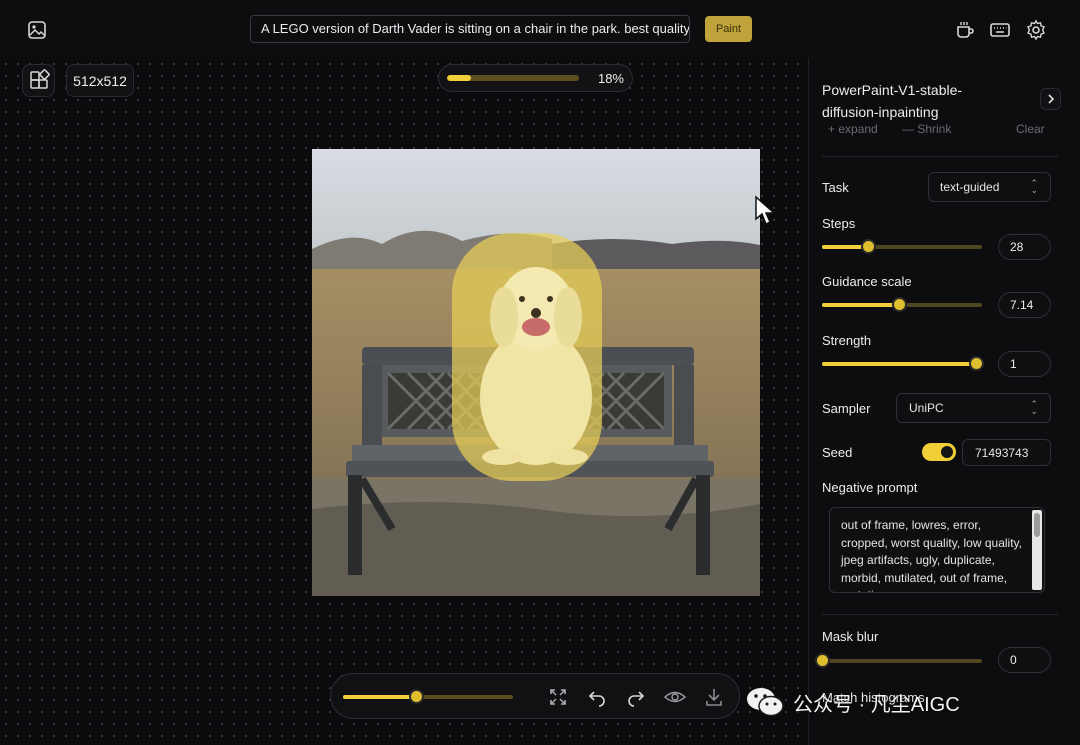 The width and height of the screenshot is (1080, 745). What do you see at coordinates (1036, 30) in the screenshot?
I see `settings-icon` at bounding box center [1036, 30].